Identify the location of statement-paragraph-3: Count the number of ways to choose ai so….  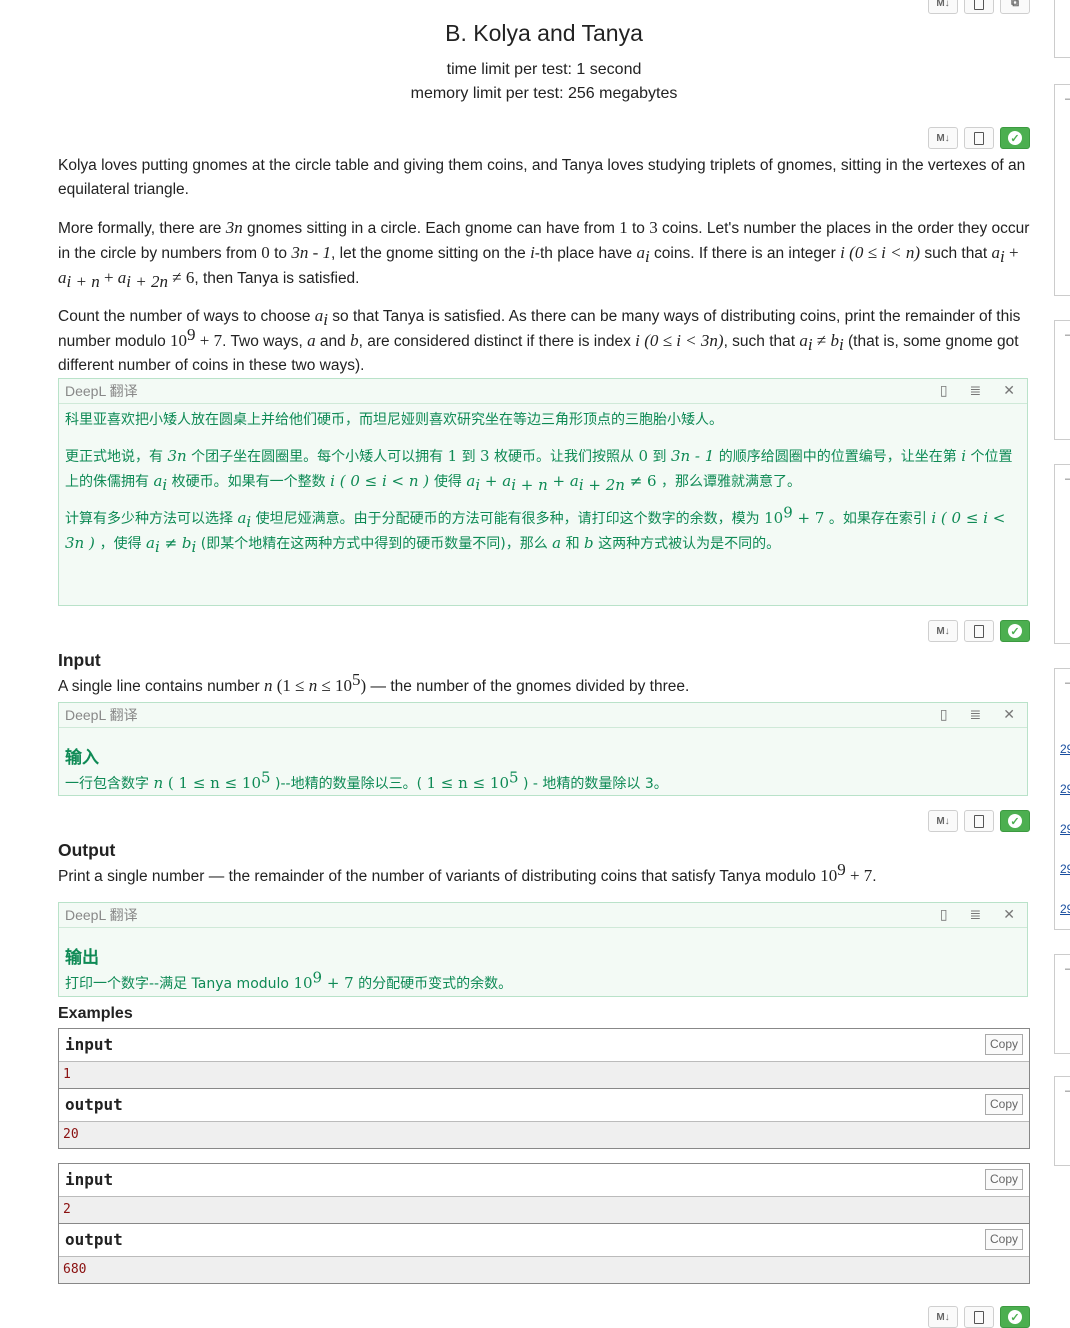
(539, 340).